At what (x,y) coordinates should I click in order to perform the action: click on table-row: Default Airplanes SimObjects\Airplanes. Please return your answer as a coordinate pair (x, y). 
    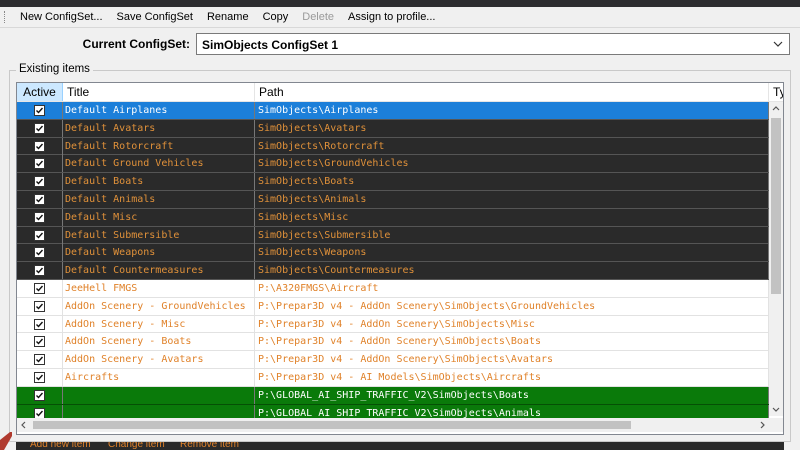
    Looking at the image, I should click on (393, 111).